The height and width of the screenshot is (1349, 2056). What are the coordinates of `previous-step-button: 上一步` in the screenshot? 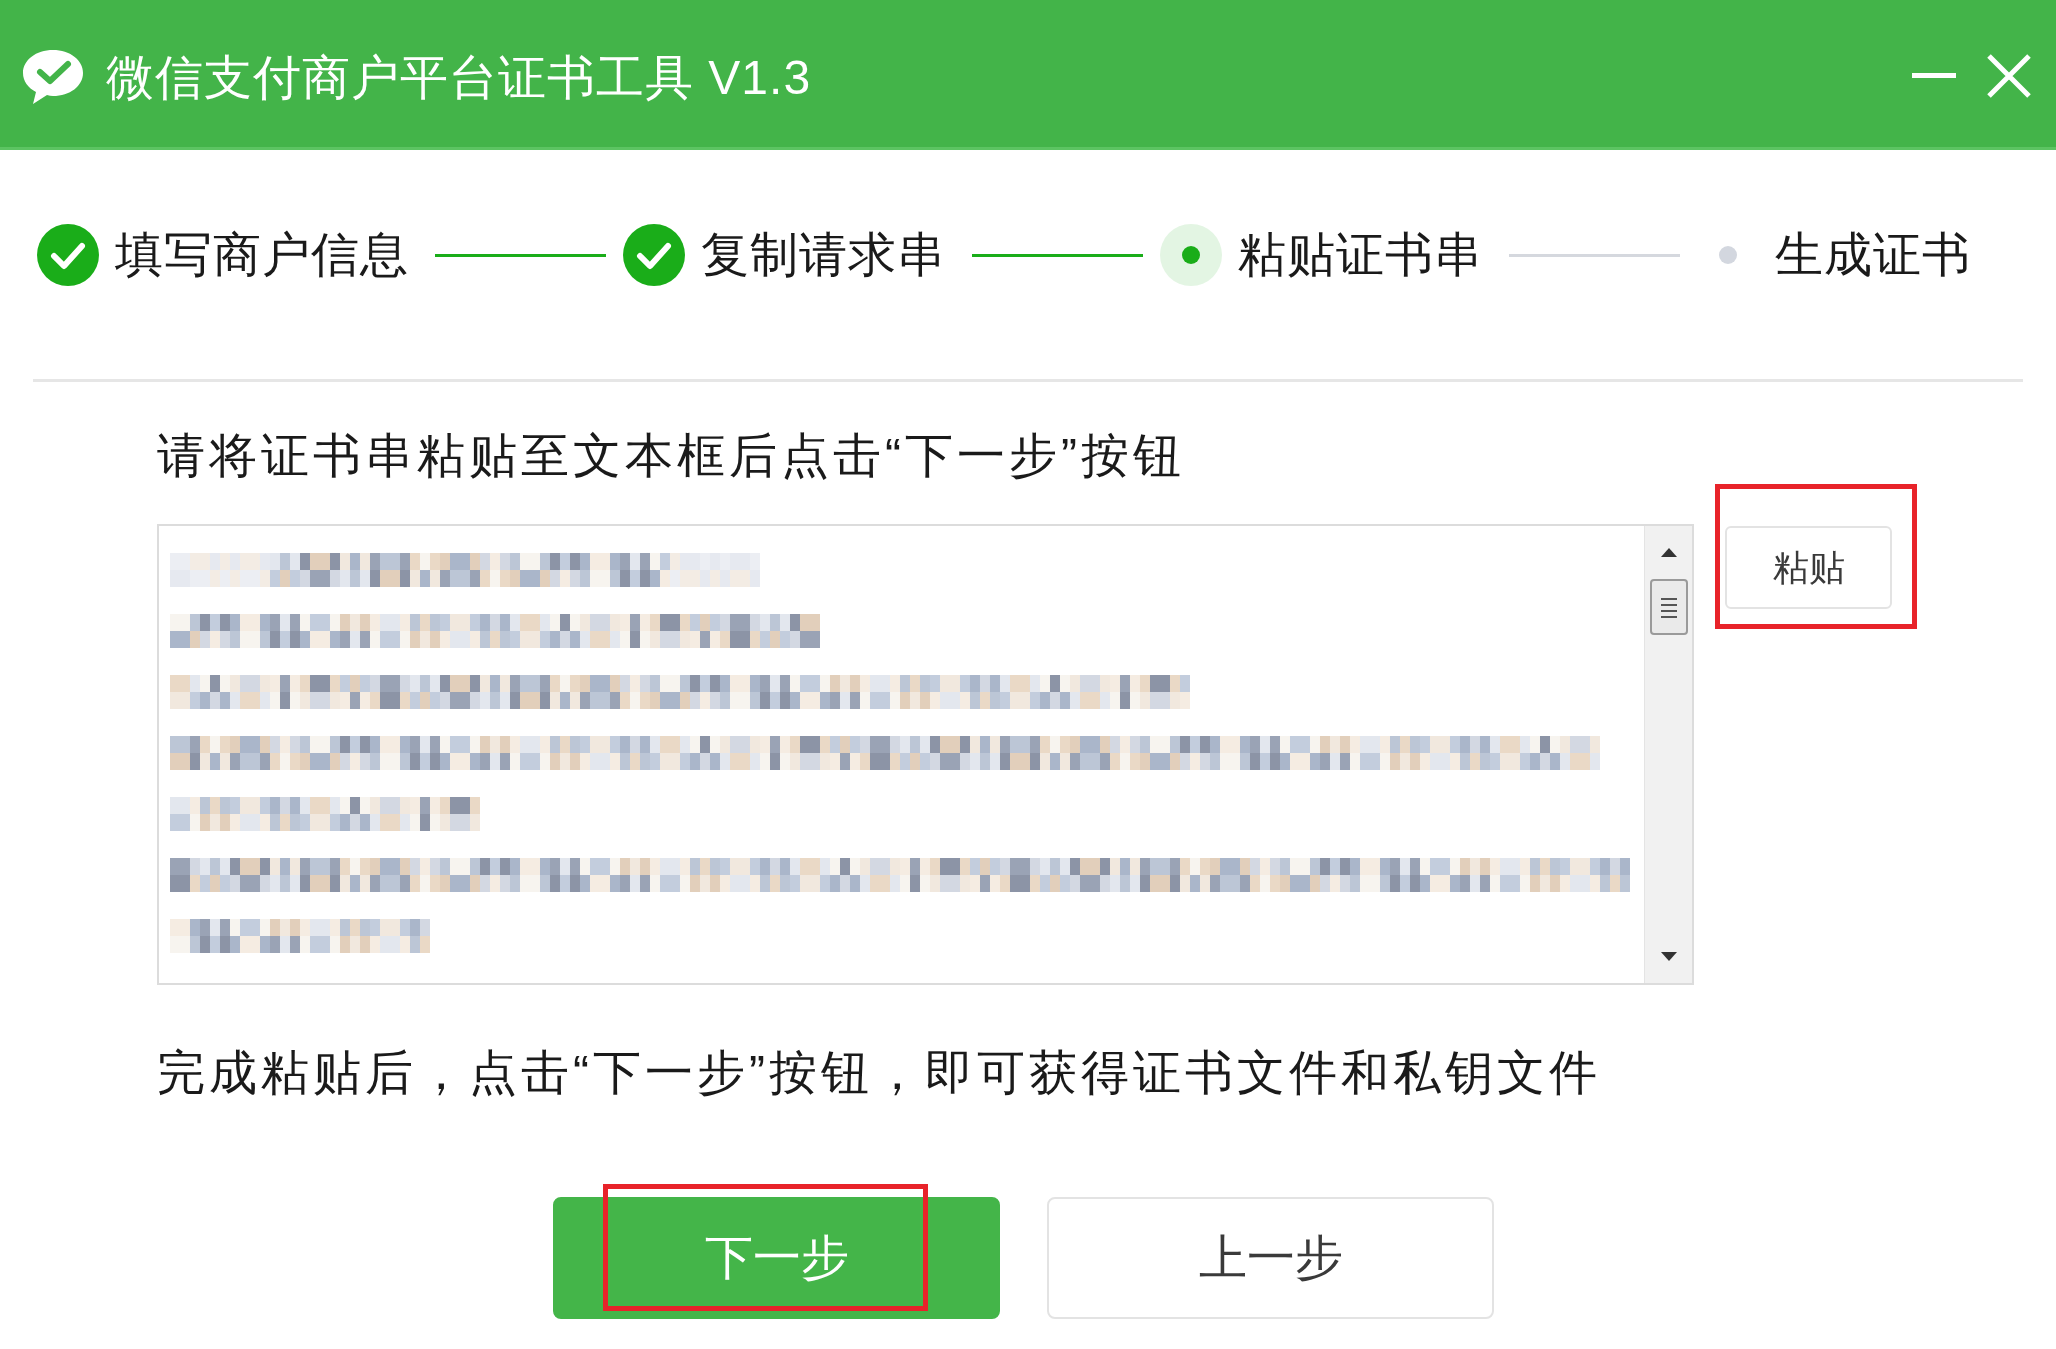 It's located at (1270, 1258).